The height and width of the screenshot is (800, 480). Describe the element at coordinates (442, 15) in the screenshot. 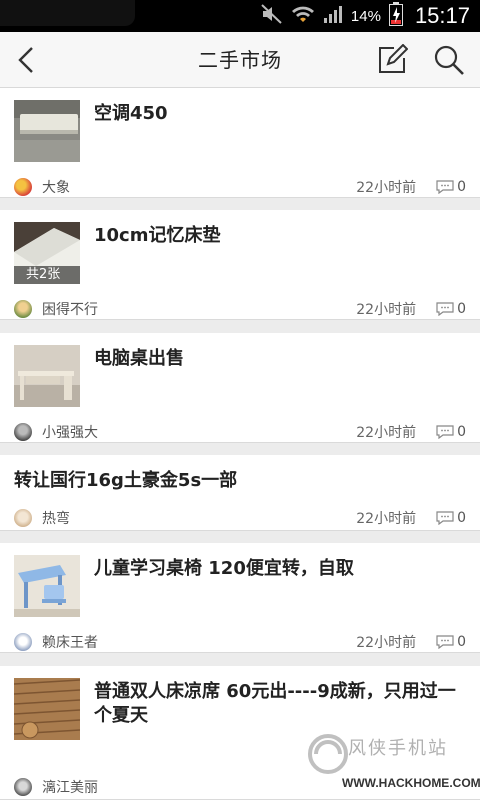

I see `status-time: 15:17` at that location.